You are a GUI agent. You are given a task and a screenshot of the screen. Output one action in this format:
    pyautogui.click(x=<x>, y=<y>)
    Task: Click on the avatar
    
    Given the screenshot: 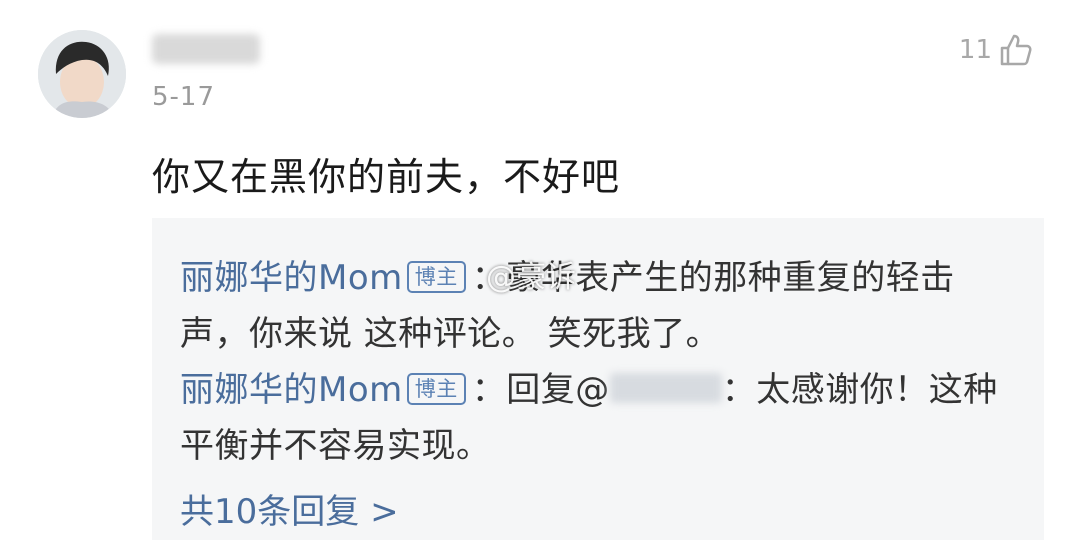 What is the action you would take?
    pyautogui.click(x=82, y=74)
    